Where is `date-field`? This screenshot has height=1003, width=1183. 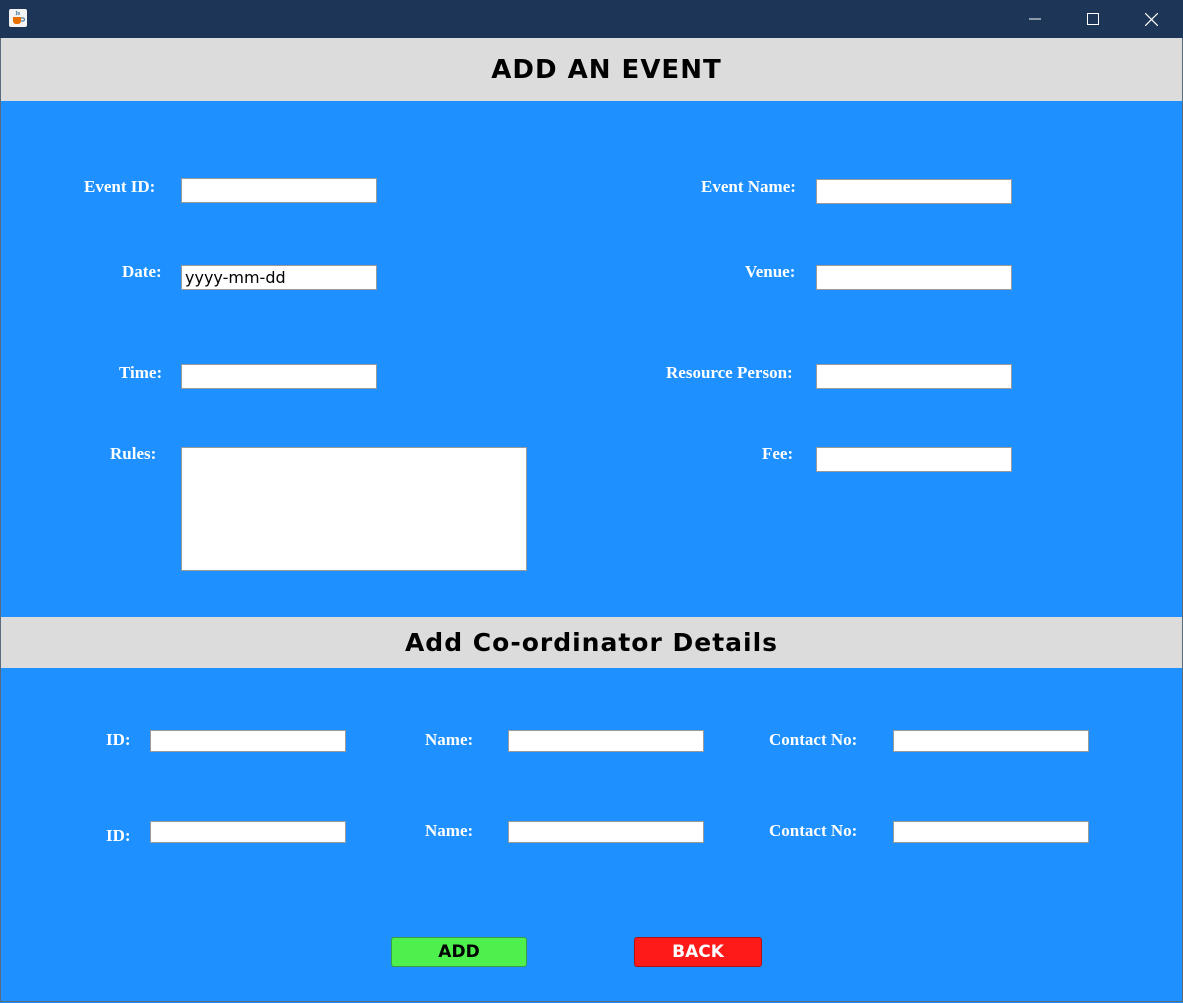 date-field is located at coordinates (279, 277).